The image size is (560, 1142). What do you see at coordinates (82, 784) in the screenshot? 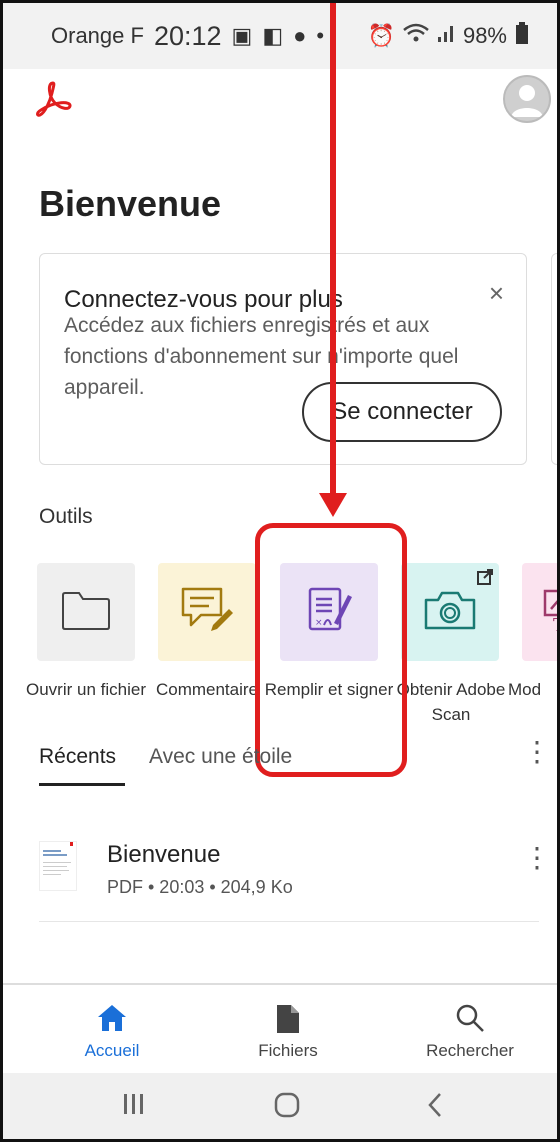
I see `tab-active-indicator` at bounding box center [82, 784].